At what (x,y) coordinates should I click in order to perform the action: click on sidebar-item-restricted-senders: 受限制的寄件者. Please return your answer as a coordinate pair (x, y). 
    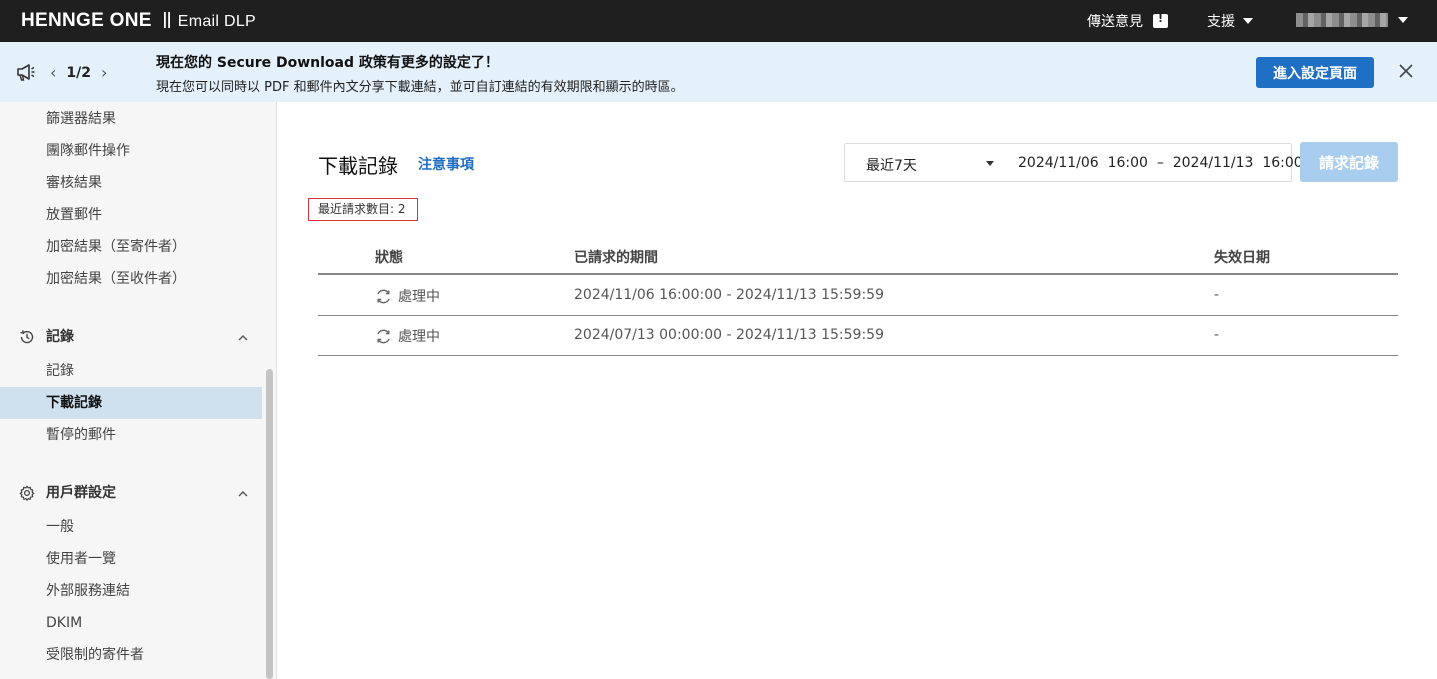
    Looking at the image, I should click on (131, 655).